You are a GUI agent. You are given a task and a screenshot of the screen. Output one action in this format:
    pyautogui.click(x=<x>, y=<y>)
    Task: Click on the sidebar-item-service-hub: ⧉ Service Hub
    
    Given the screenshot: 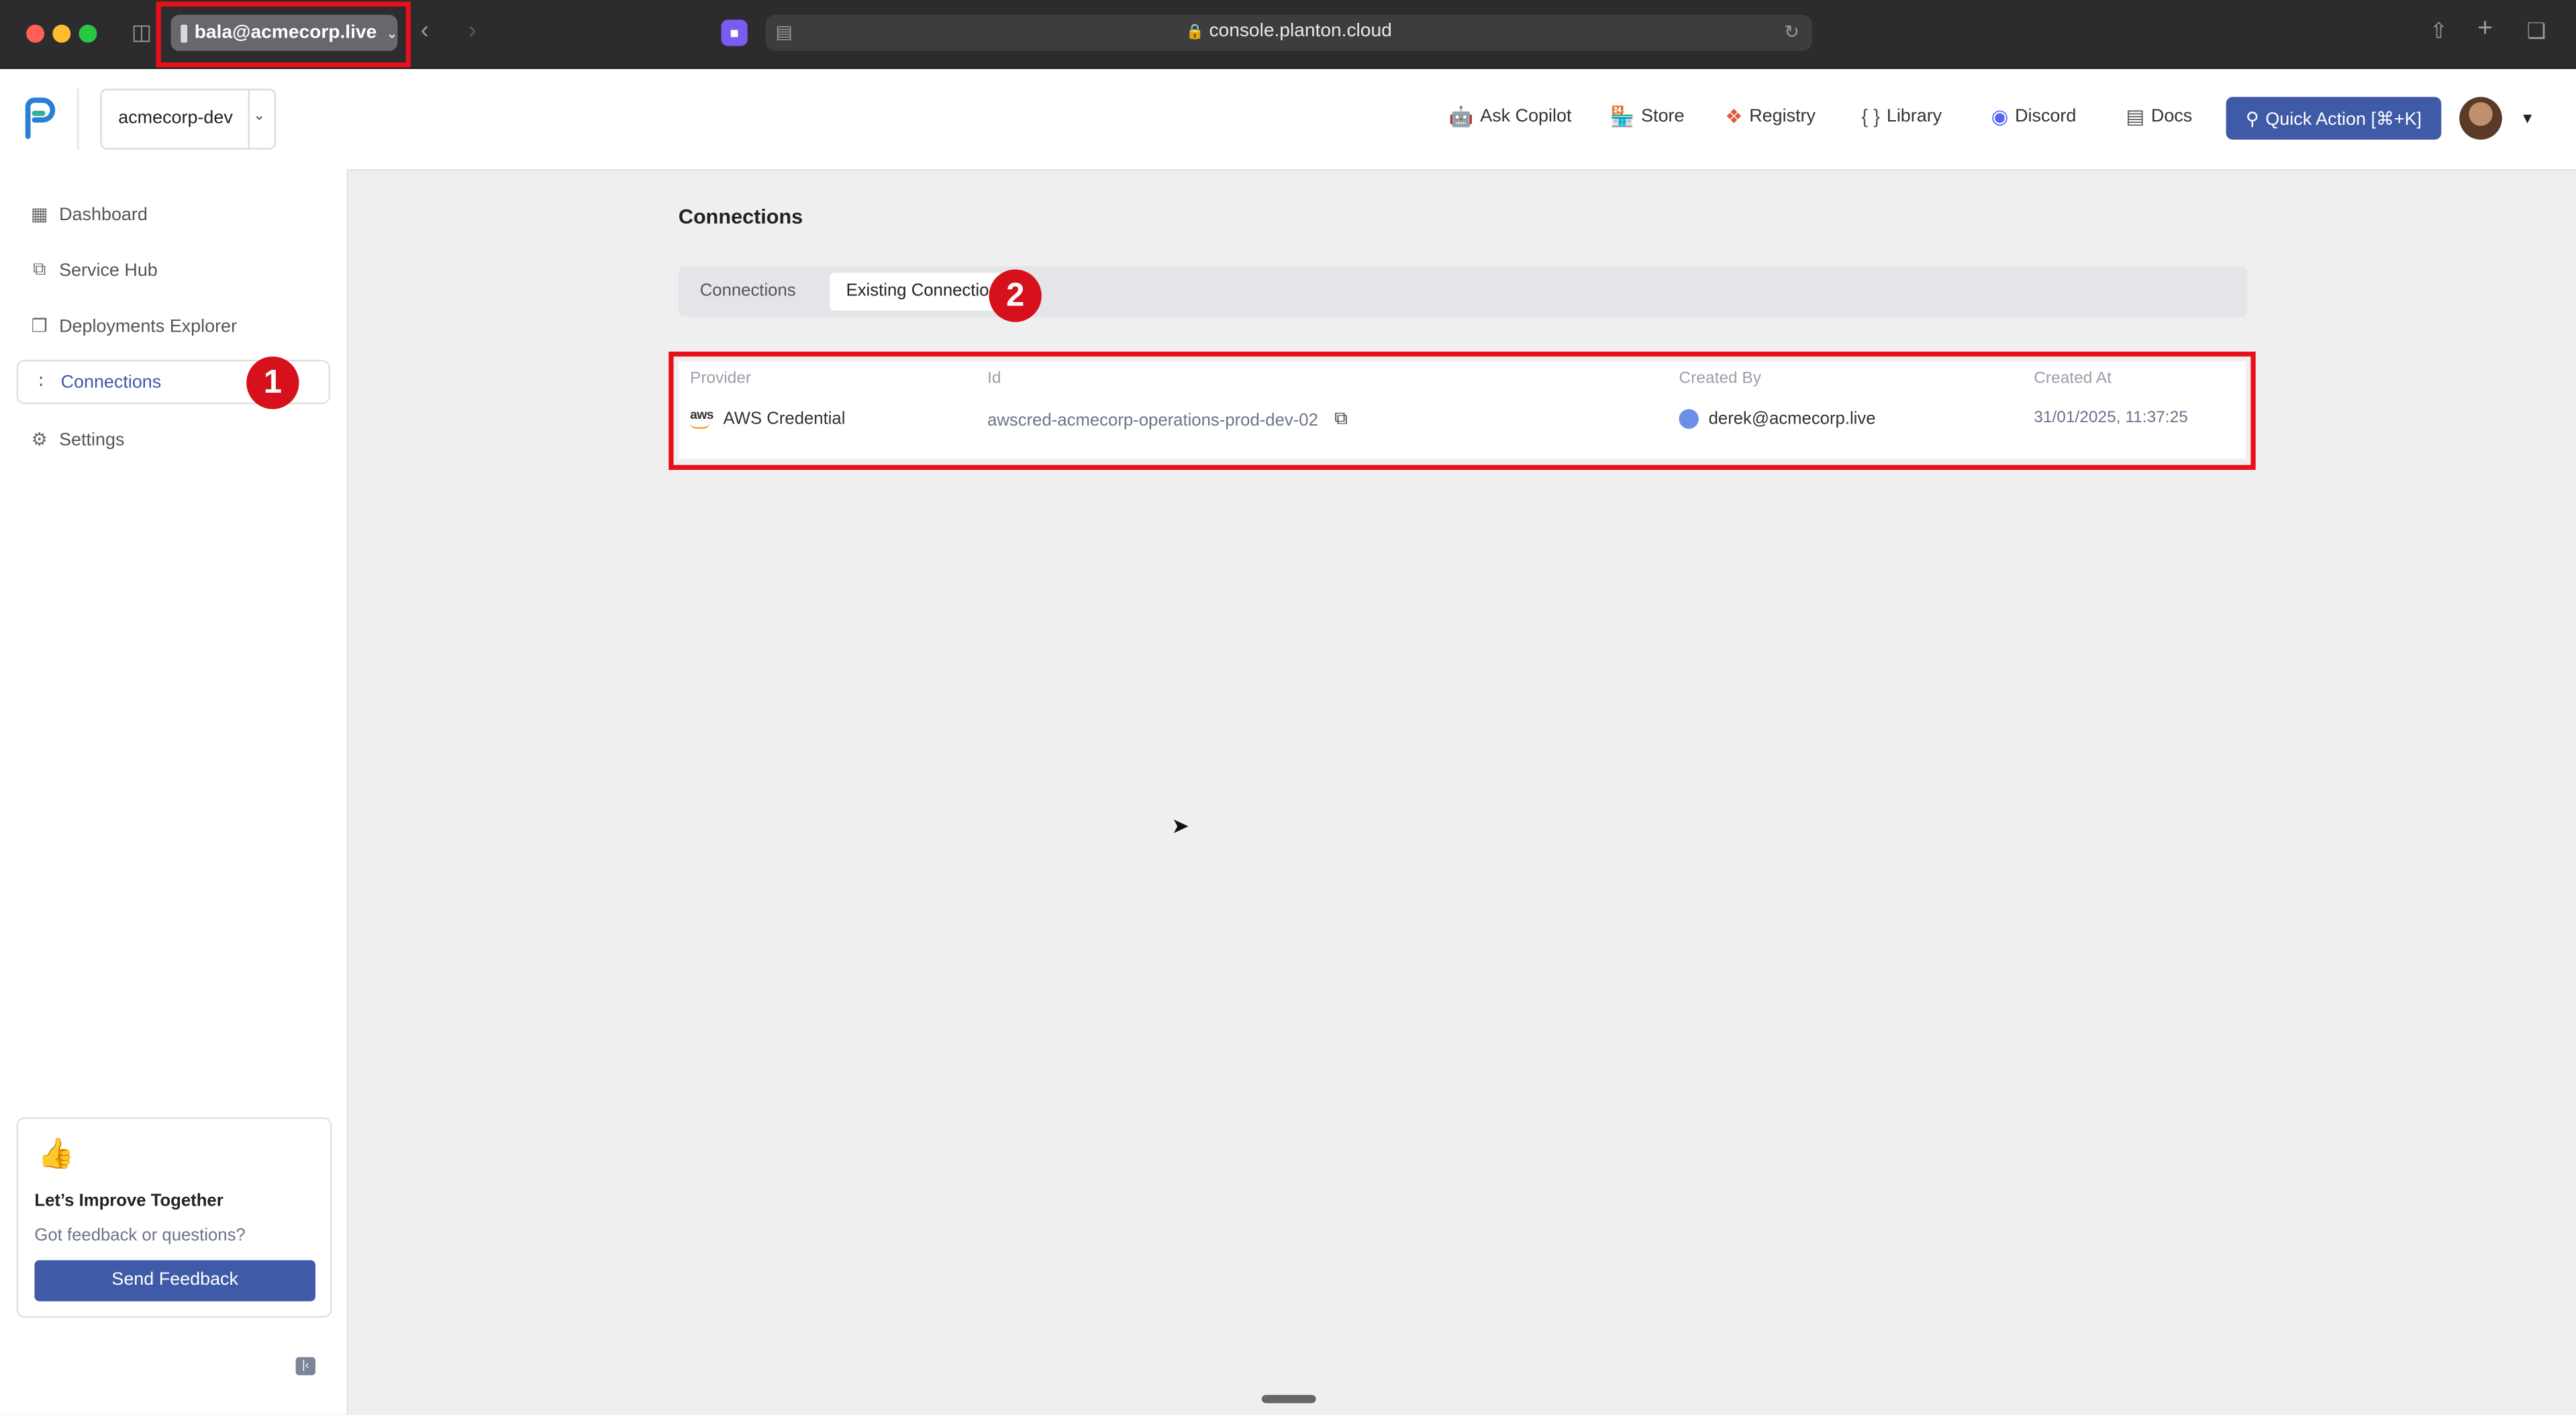 What is the action you would take?
    pyautogui.click(x=173, y=270)
    